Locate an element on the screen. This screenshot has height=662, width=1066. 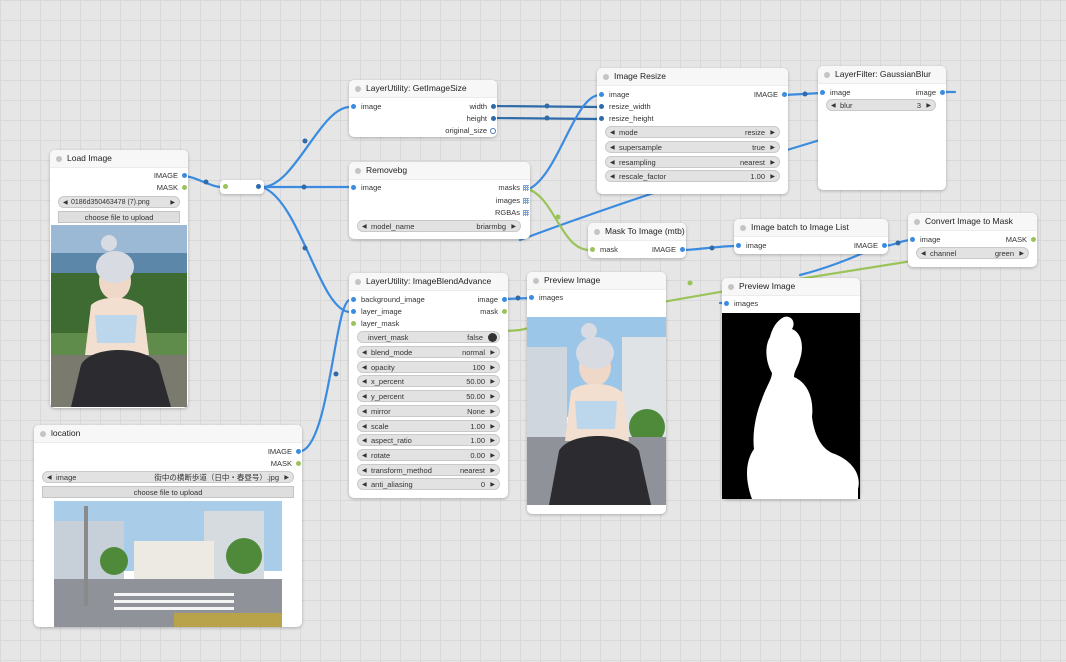
batch-to-list-node: Image batch to Image List image IMAGE is located at coordinates (811, 236).